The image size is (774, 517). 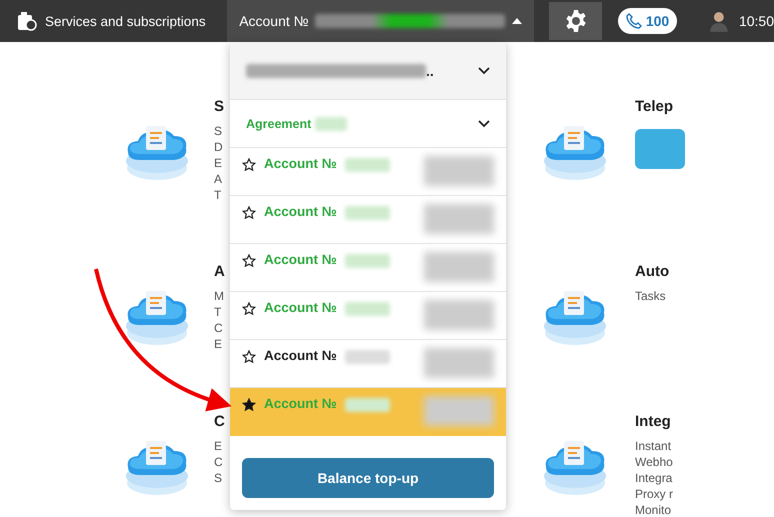 What do you see at coordinates (368, 478) in the screenshot?
I see `balance-topup-button: Balance top-up` at bounding box center [368, 478].